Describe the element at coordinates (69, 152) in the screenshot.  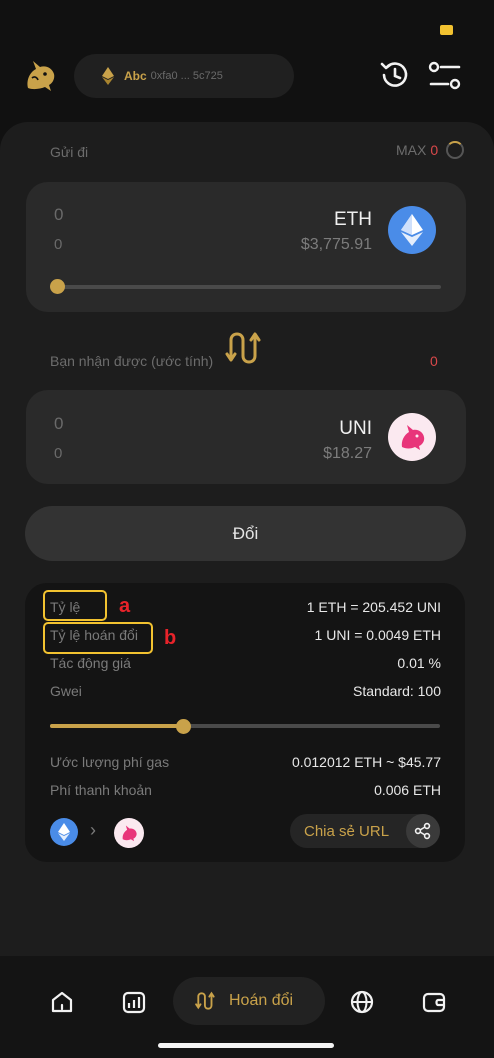
I see `send-label: Gửi đi` at that location.